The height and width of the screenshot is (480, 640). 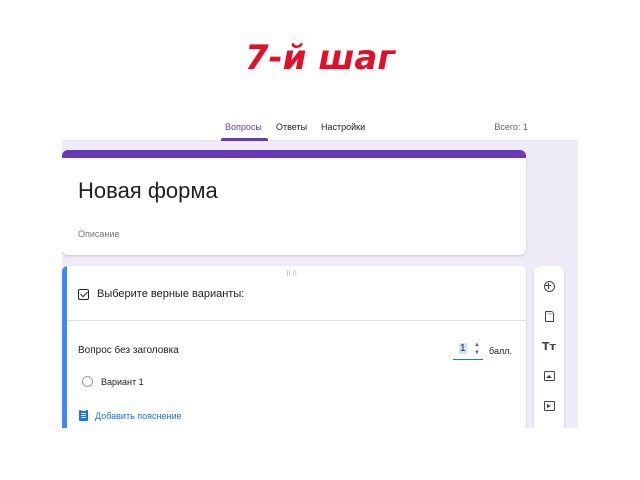 What do you see at coordinates (243, 127) in the screenshot?
I see `tab-questions: Вопросы` at bounding box center [243, 127].